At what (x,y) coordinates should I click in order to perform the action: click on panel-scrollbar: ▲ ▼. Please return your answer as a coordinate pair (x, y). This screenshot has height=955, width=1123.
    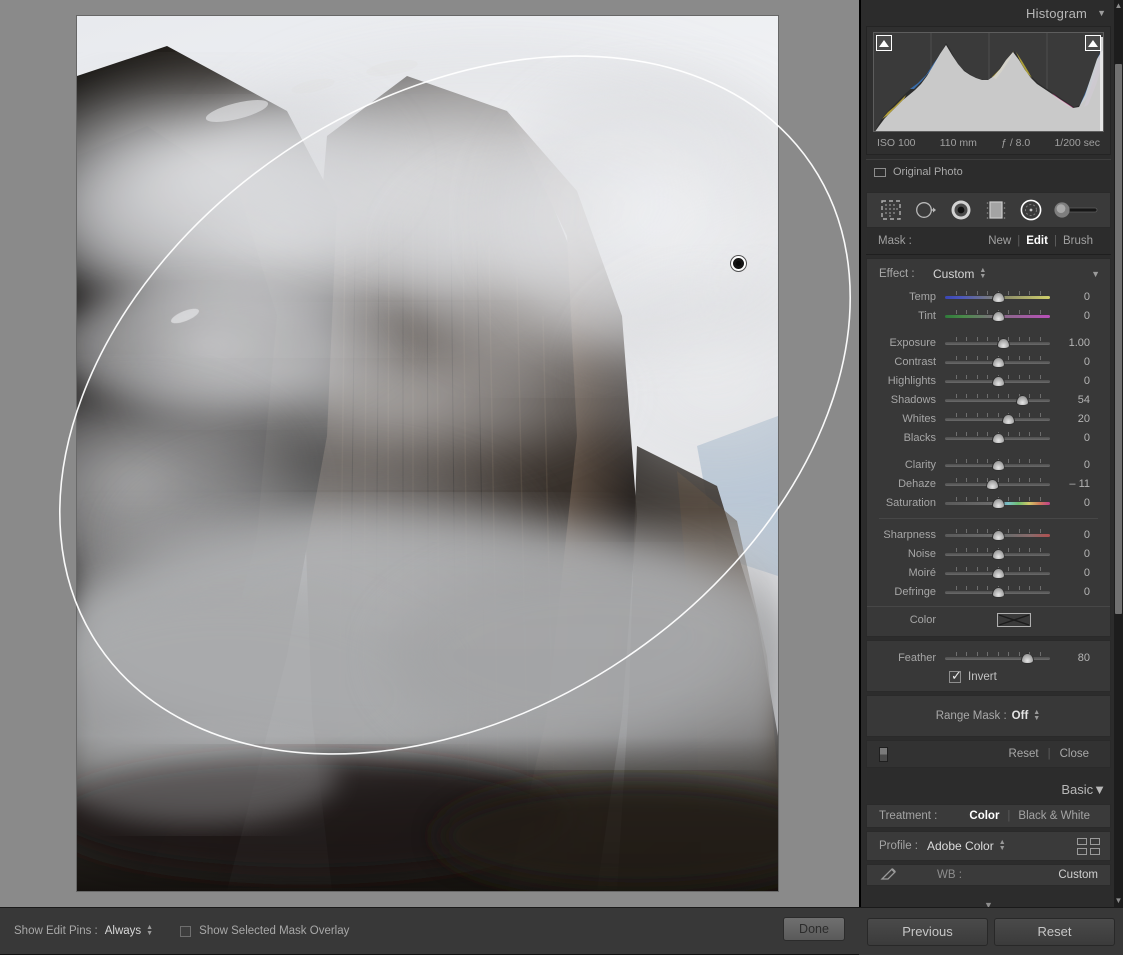
    Looking at the image, I should click on (1118, 453).